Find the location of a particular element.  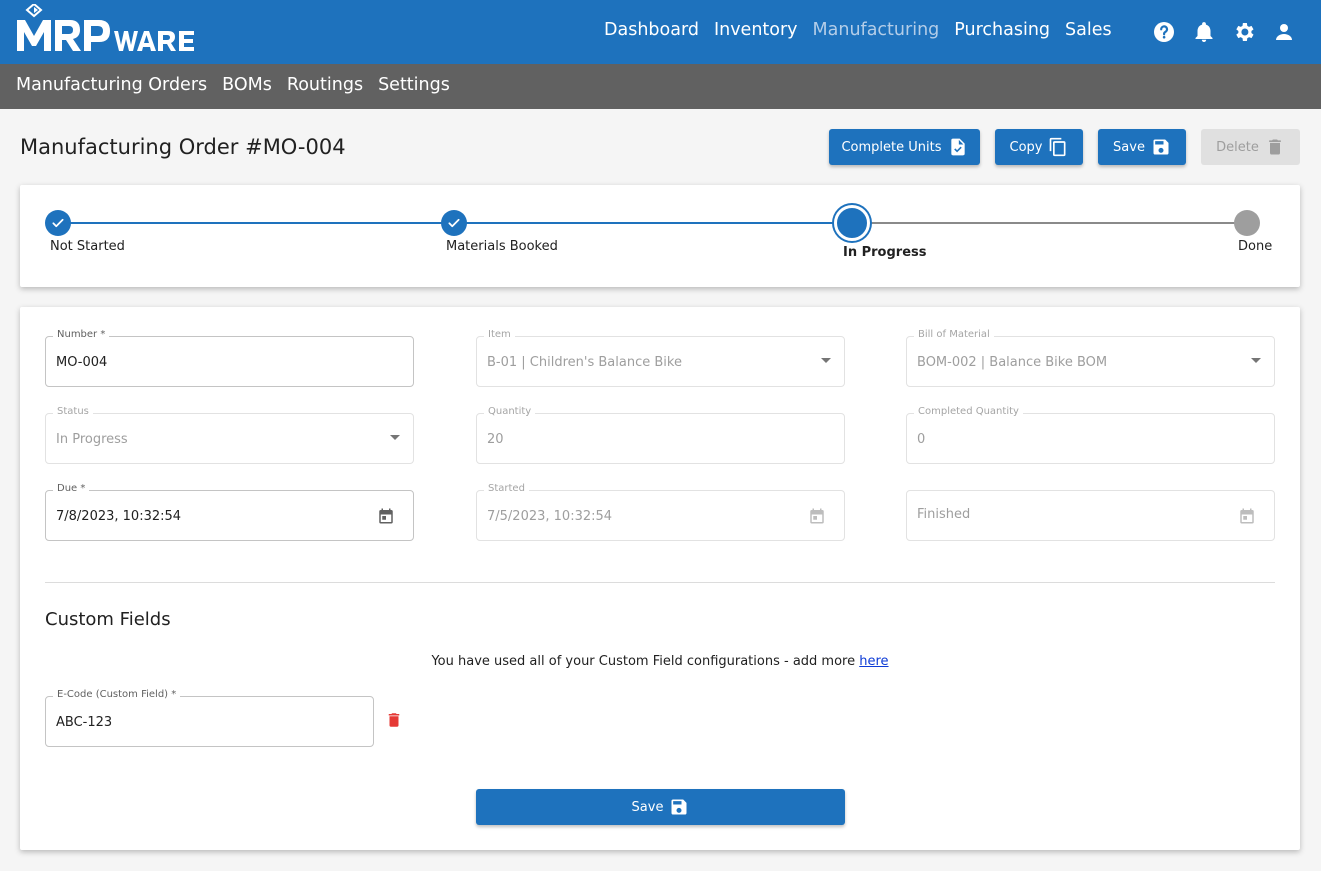

subnav-manufacturing-orders: Manufacturing Orders is located at coordinates (111, 85).